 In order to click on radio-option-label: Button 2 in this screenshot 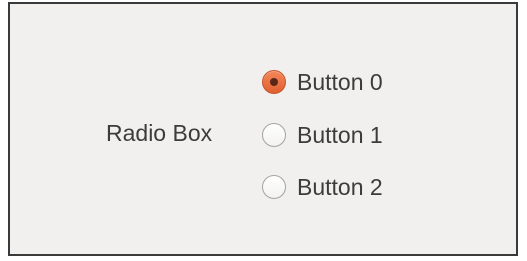, I will do `click(340, 187)`.